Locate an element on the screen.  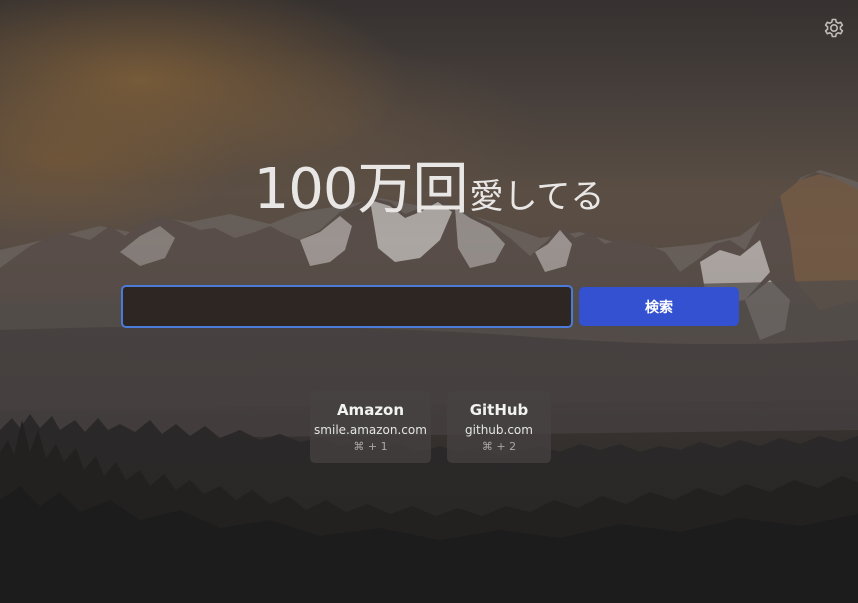
headline: 100万回愛してる is located at coordinates (429, 184).